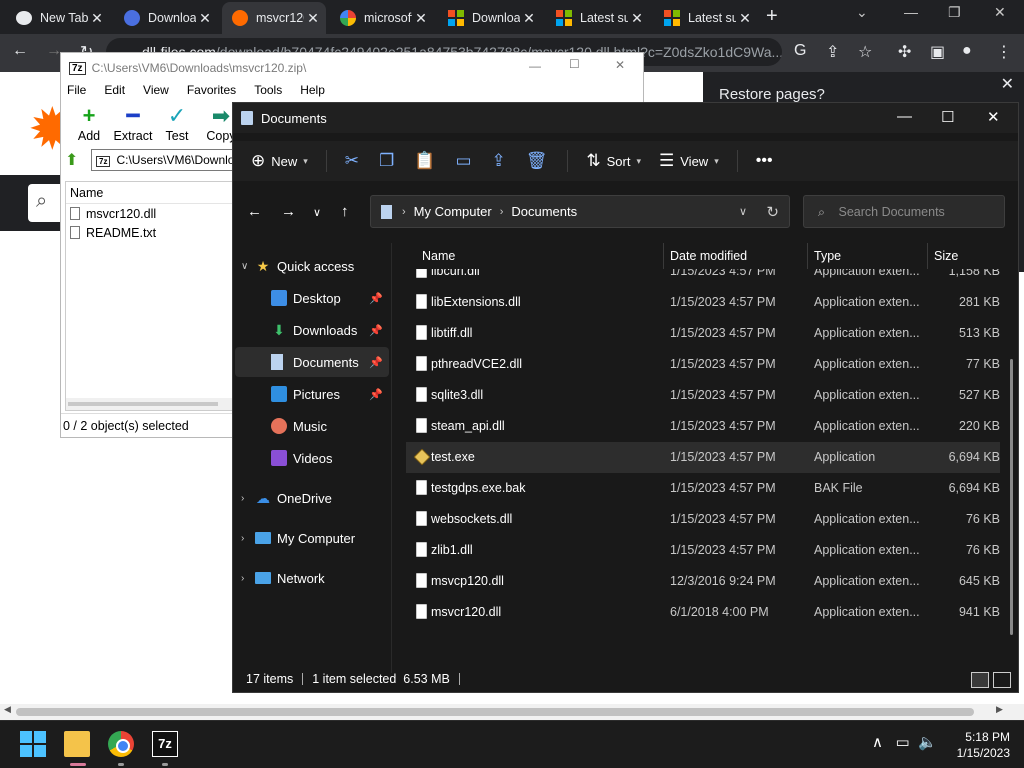 The height and width of the screenshot is (768, 1024). Describe the element at coordinates (999, 709) in the screenshot. I see `scroll-right-icon: ▶` at that location.